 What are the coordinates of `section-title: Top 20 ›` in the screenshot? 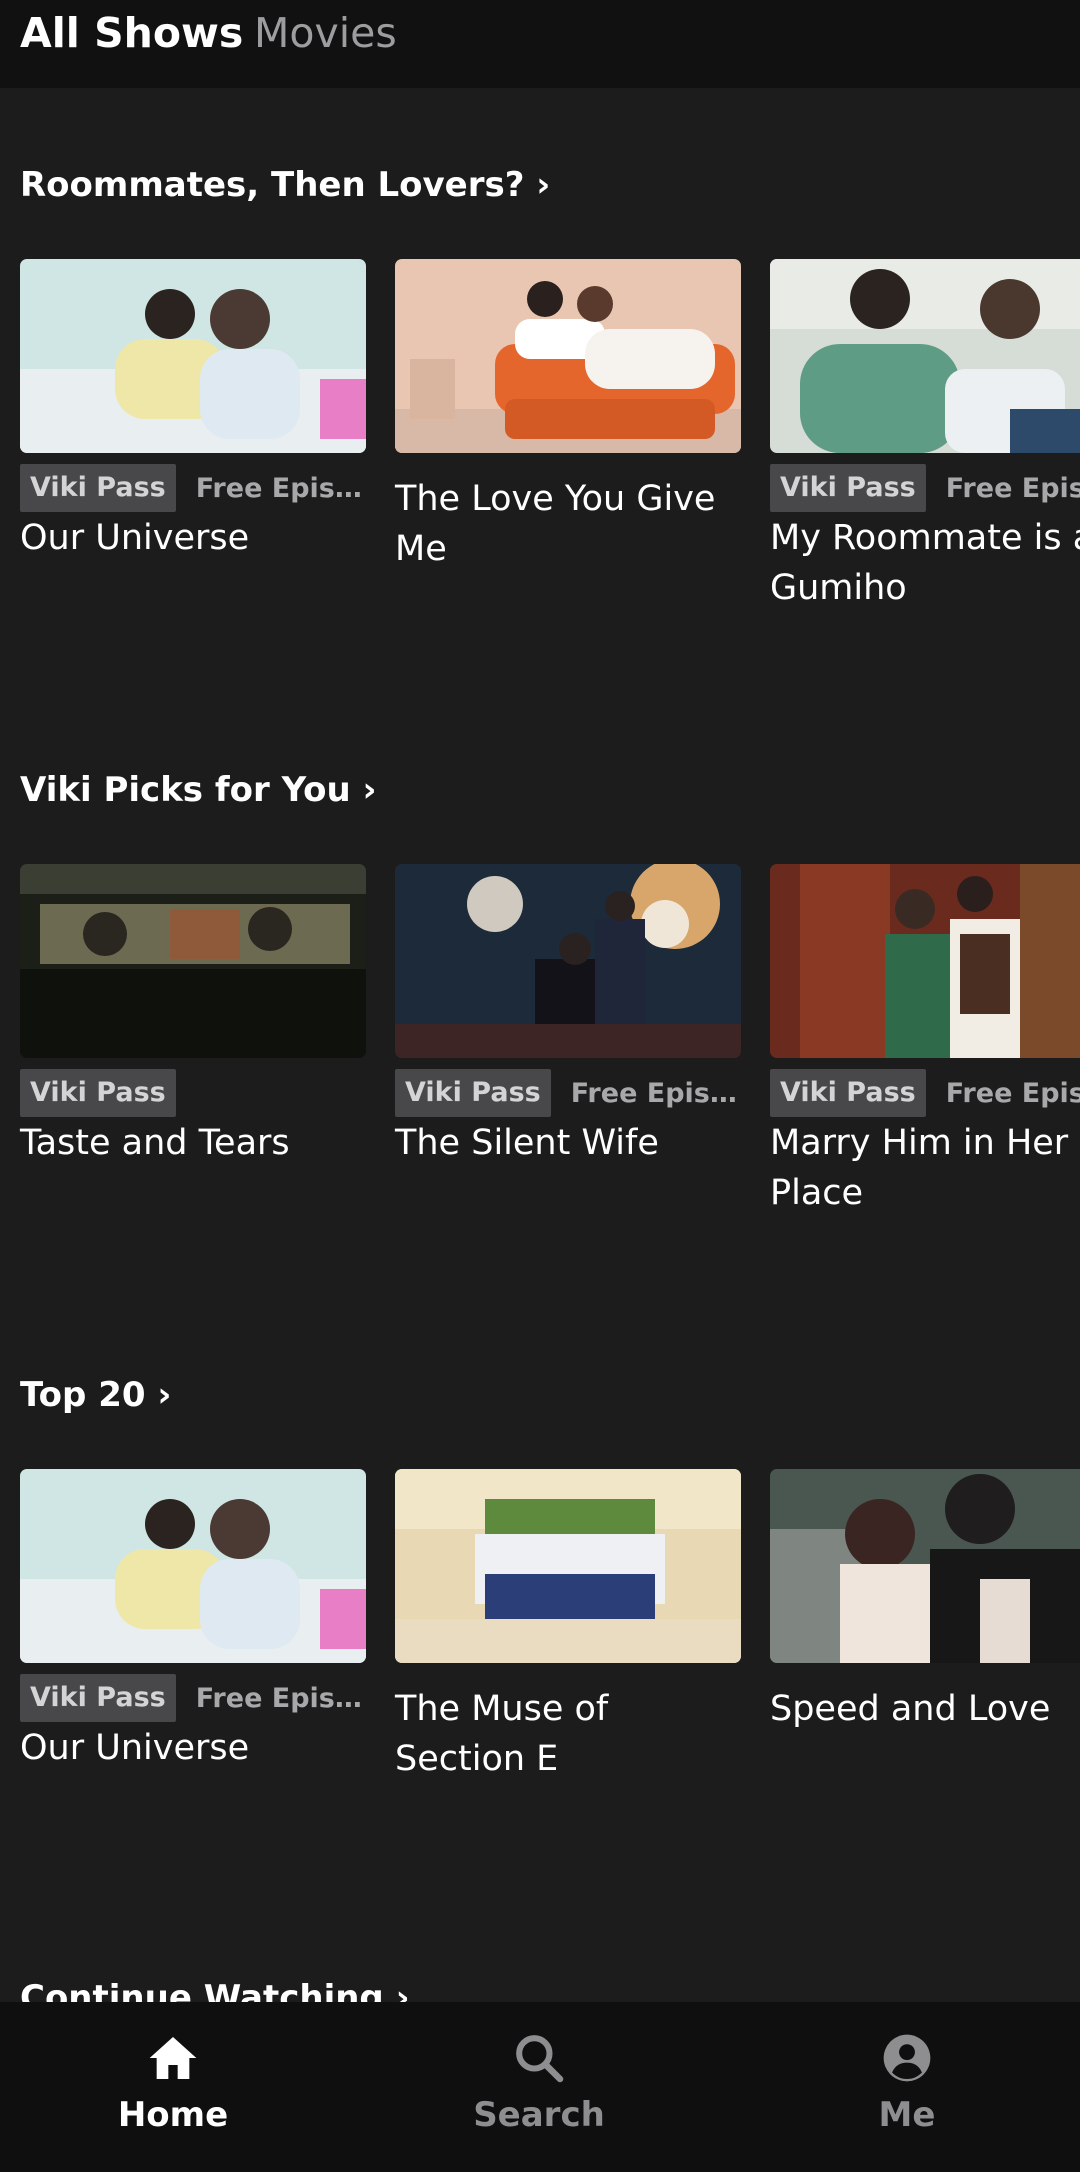 It's located at (95, 1395).